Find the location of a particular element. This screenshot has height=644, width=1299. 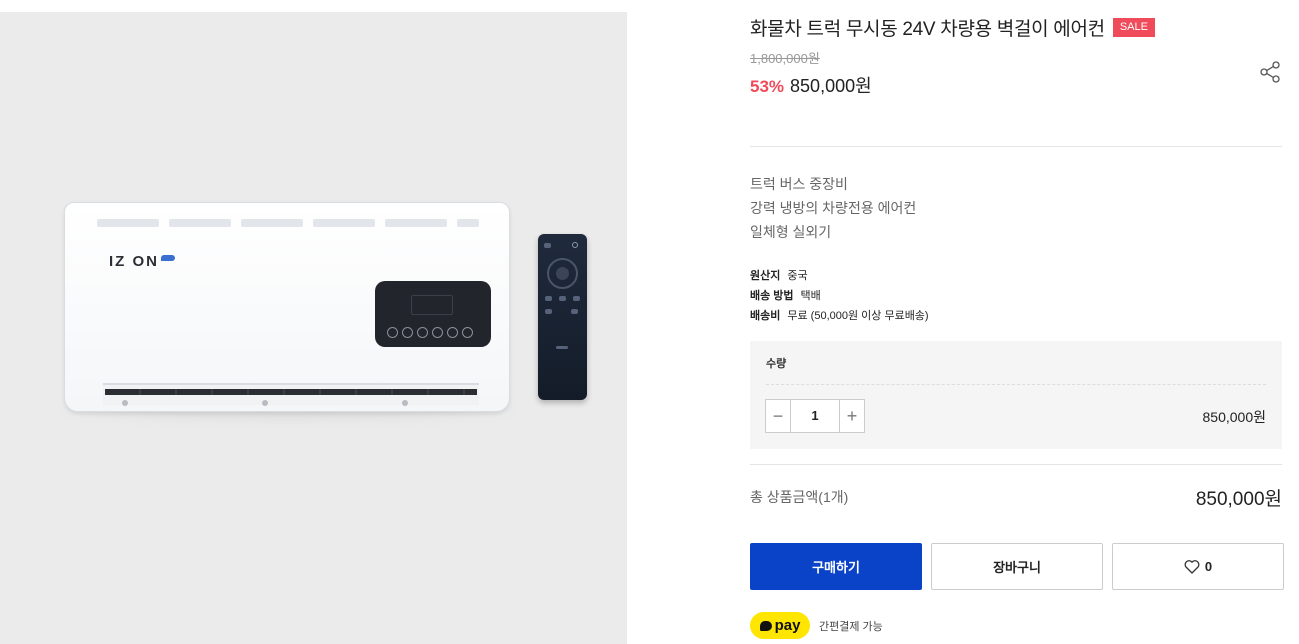

product-title: 화물차 트럭 무시동 24V 차량용 벽걸이 에어컨 is located at coordinates (927, 29).